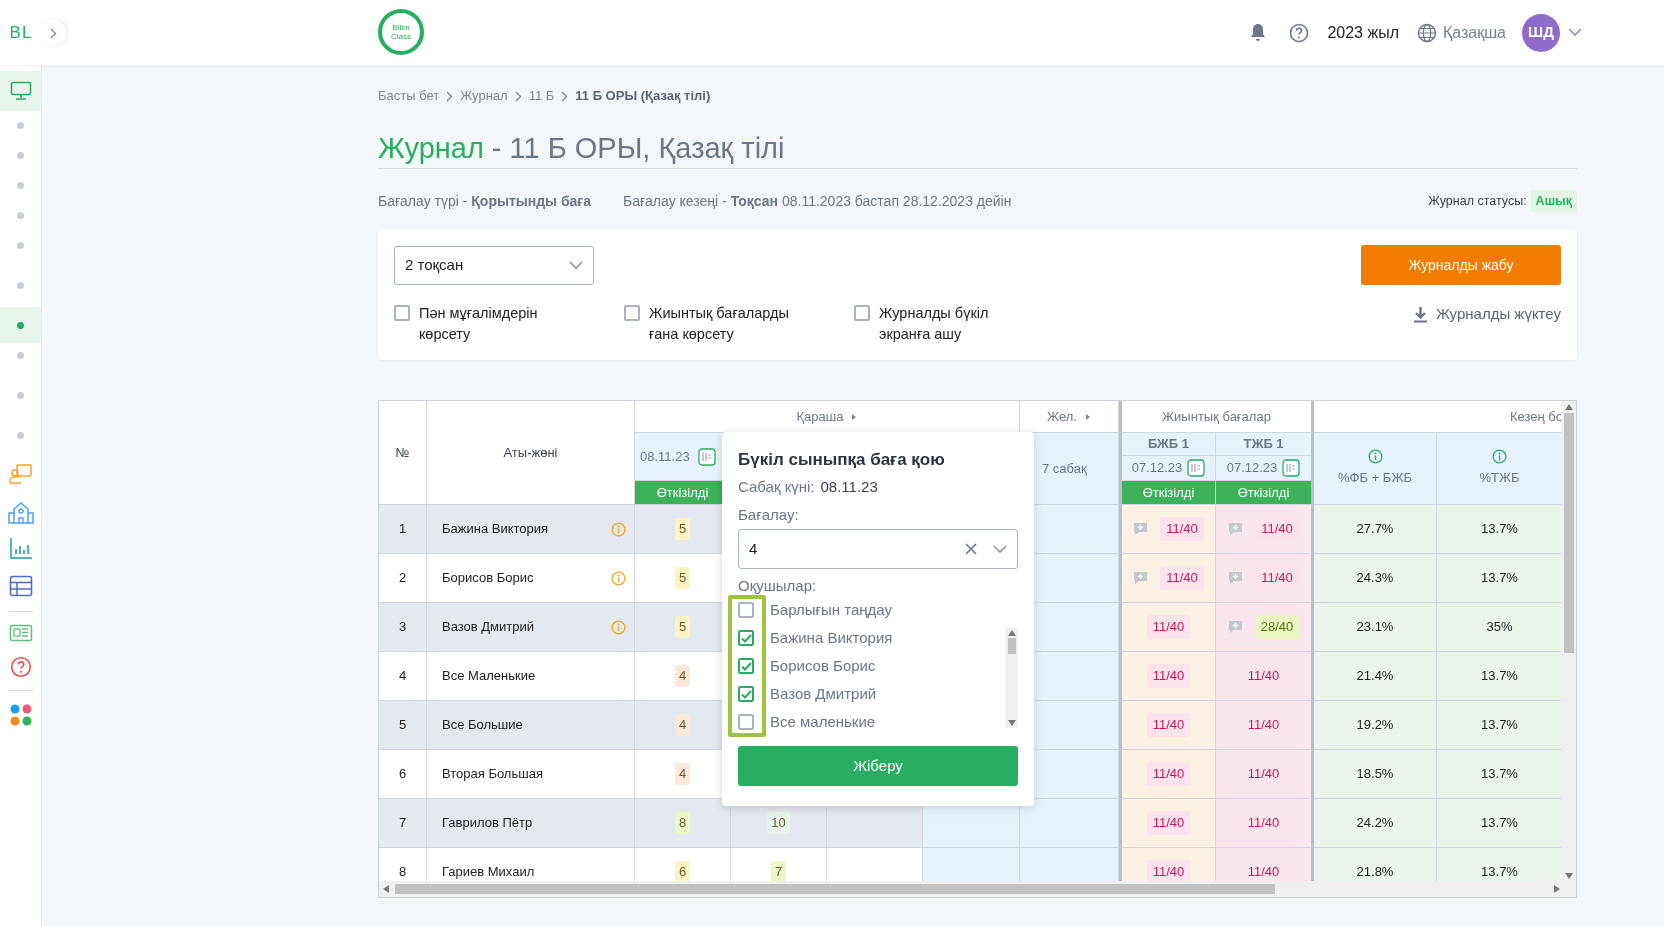  Describe the element at coordinates (831, 638) in the screenshot. I see `student-option: Бажина Виктория` at that location.